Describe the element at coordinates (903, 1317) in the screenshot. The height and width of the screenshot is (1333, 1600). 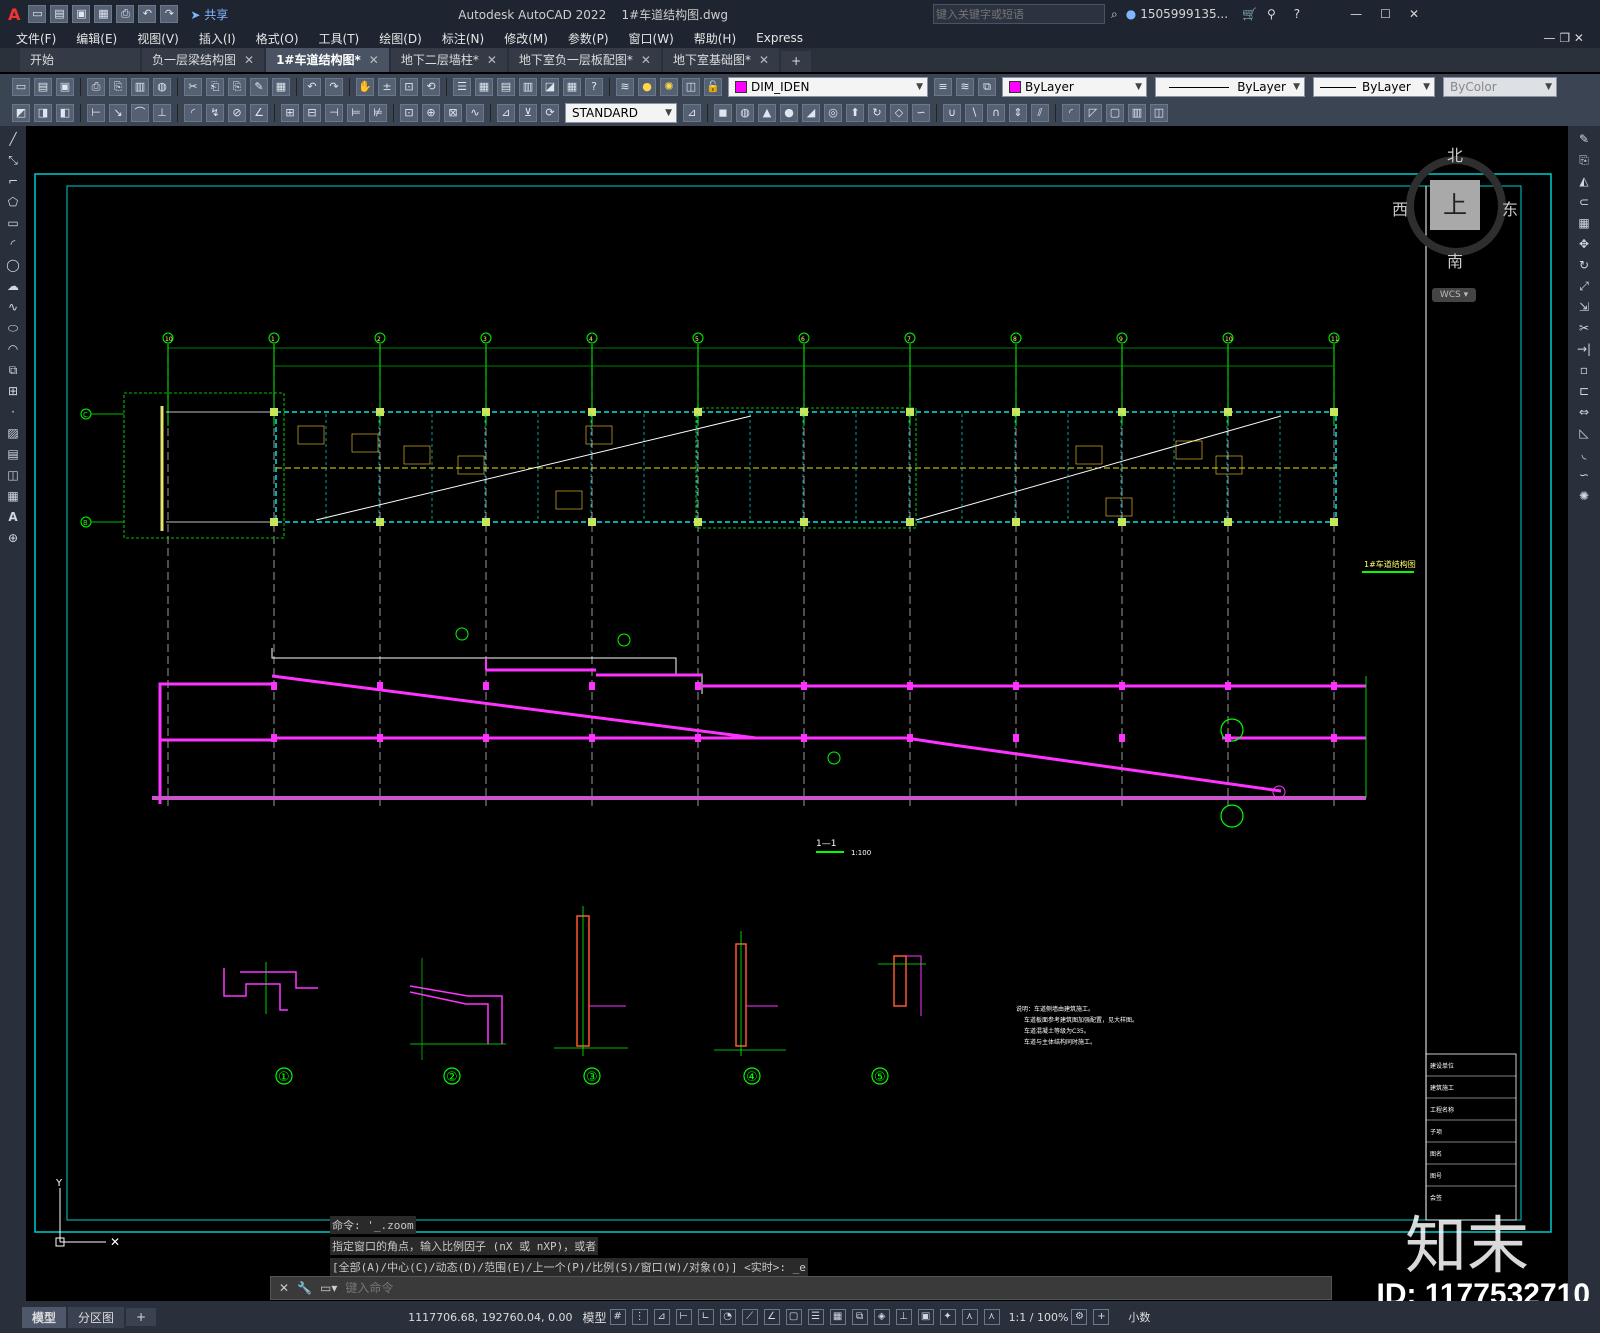
I see `dynamic-ucs-icon: ⊥` at that location.